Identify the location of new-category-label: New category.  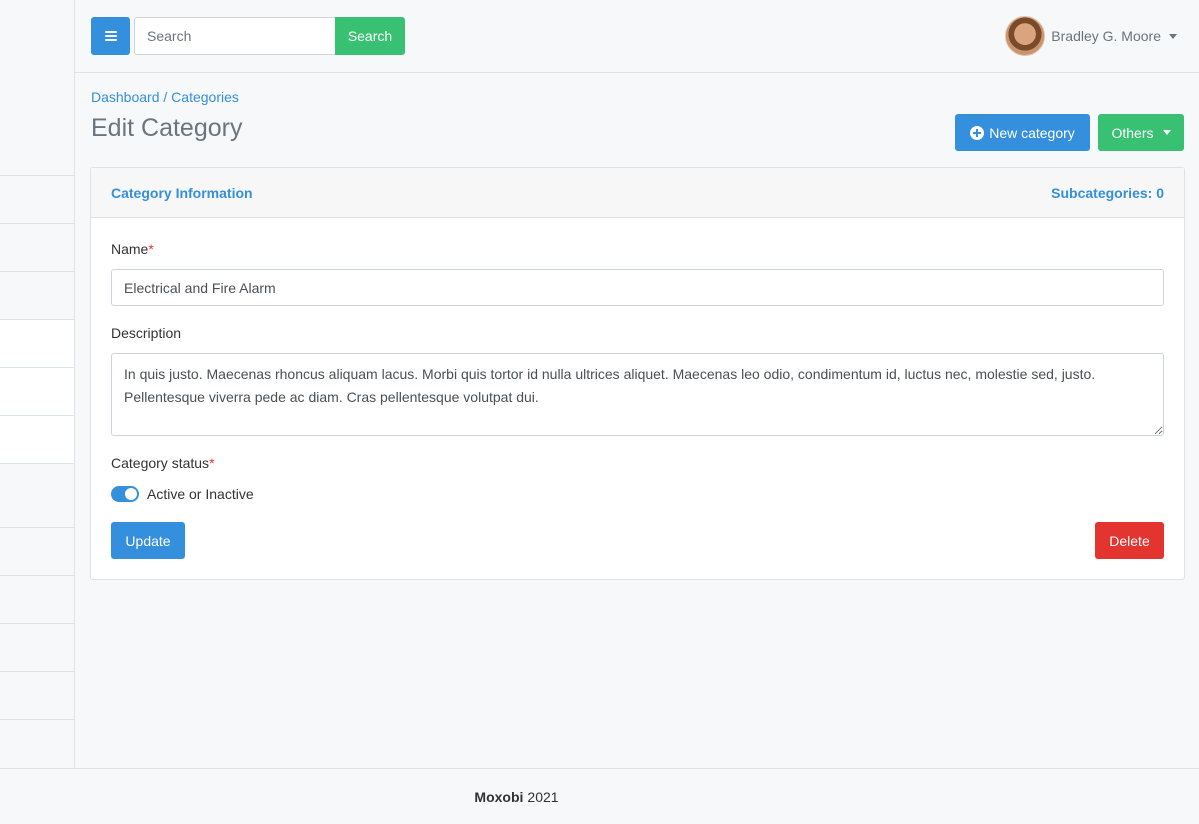
(1032, 132).